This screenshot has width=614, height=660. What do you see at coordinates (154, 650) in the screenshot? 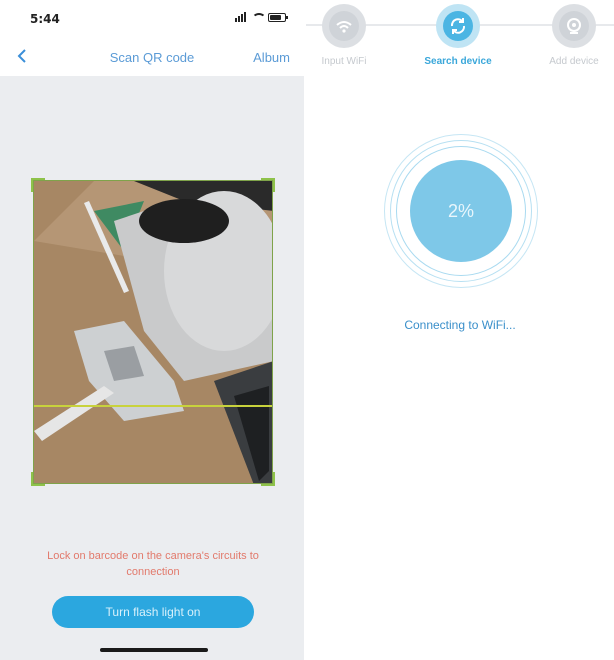
I see `home-indicator` at bounding box center [154, 650].